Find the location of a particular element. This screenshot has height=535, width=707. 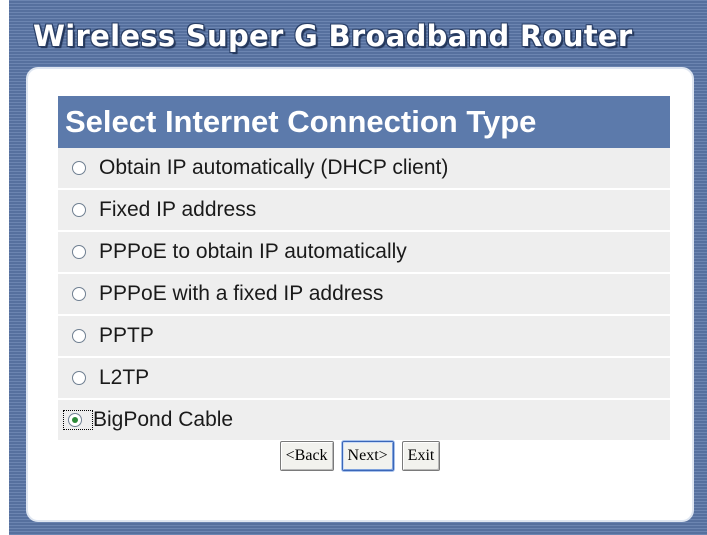

radio-pppoe-auto is located at coordinates (79, 252).